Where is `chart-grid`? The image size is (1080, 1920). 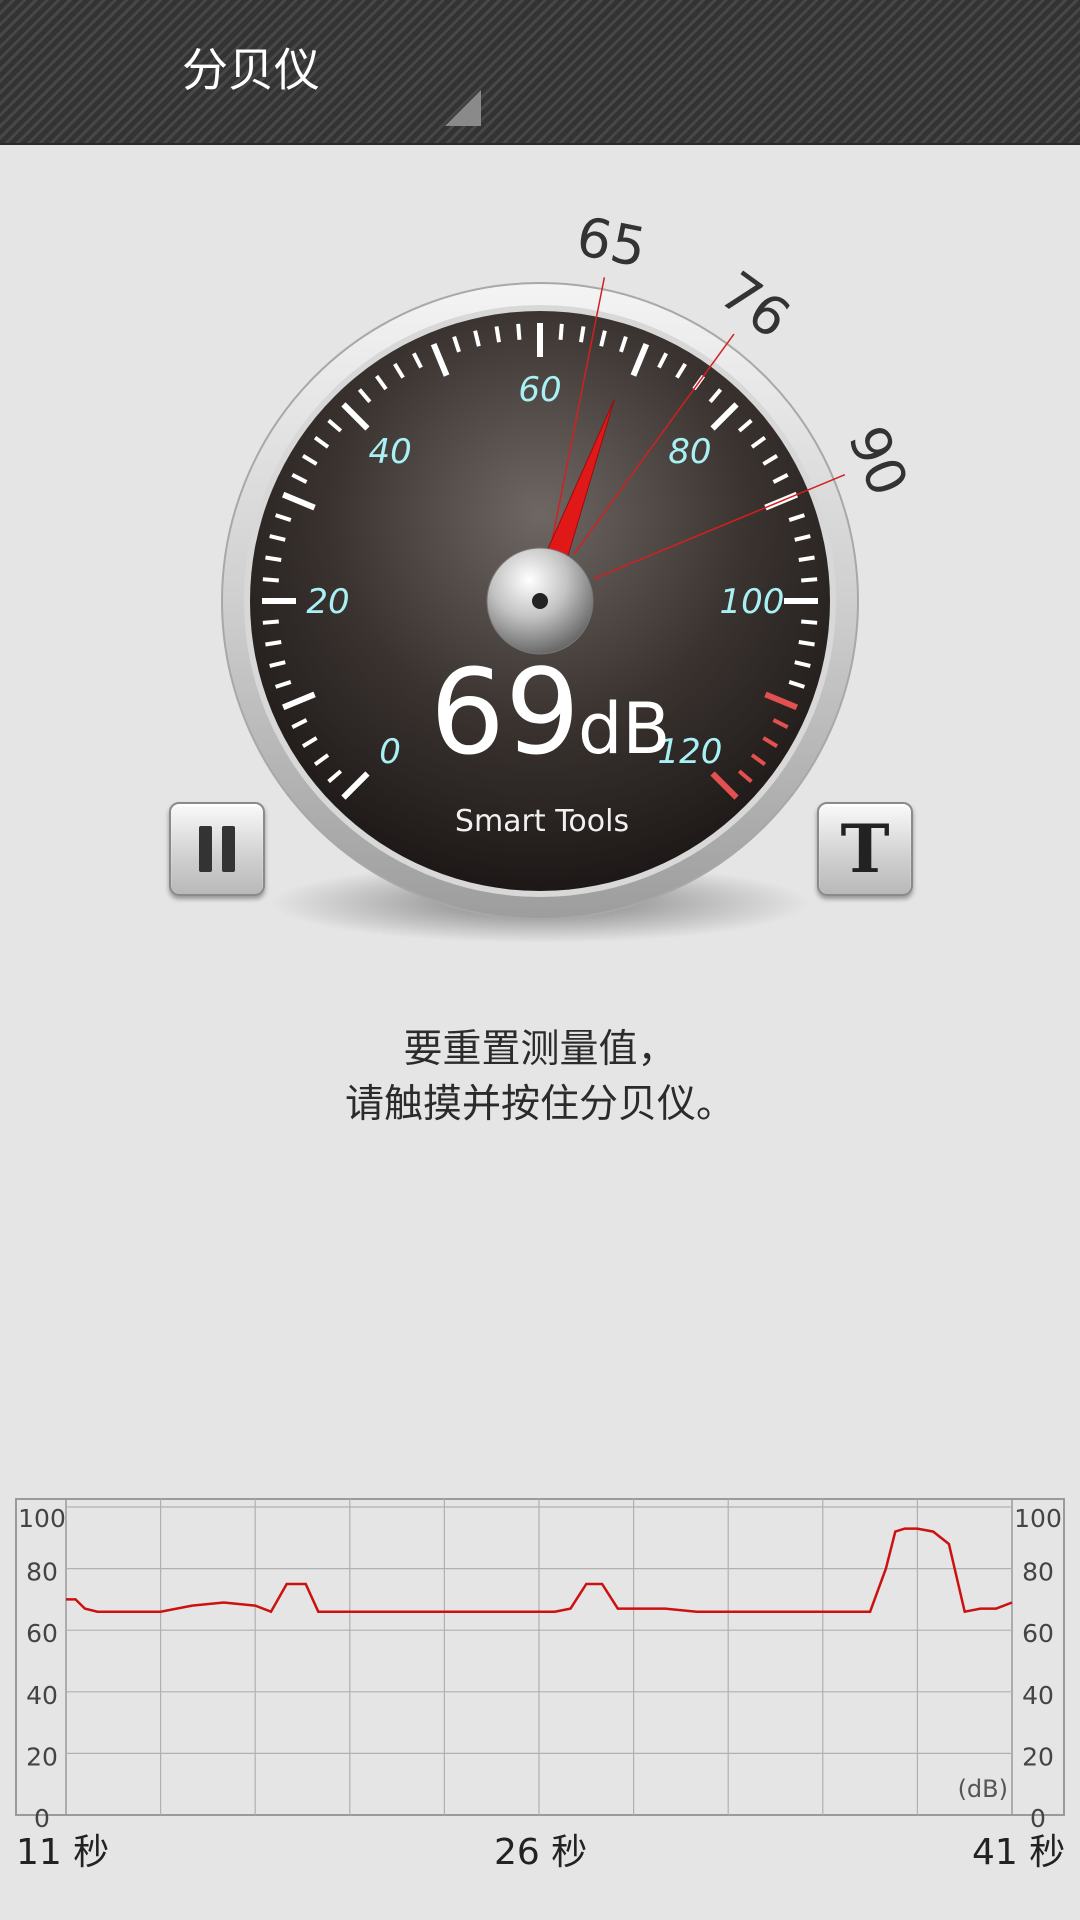
chart-grid is located at coordinates (539, 1657).